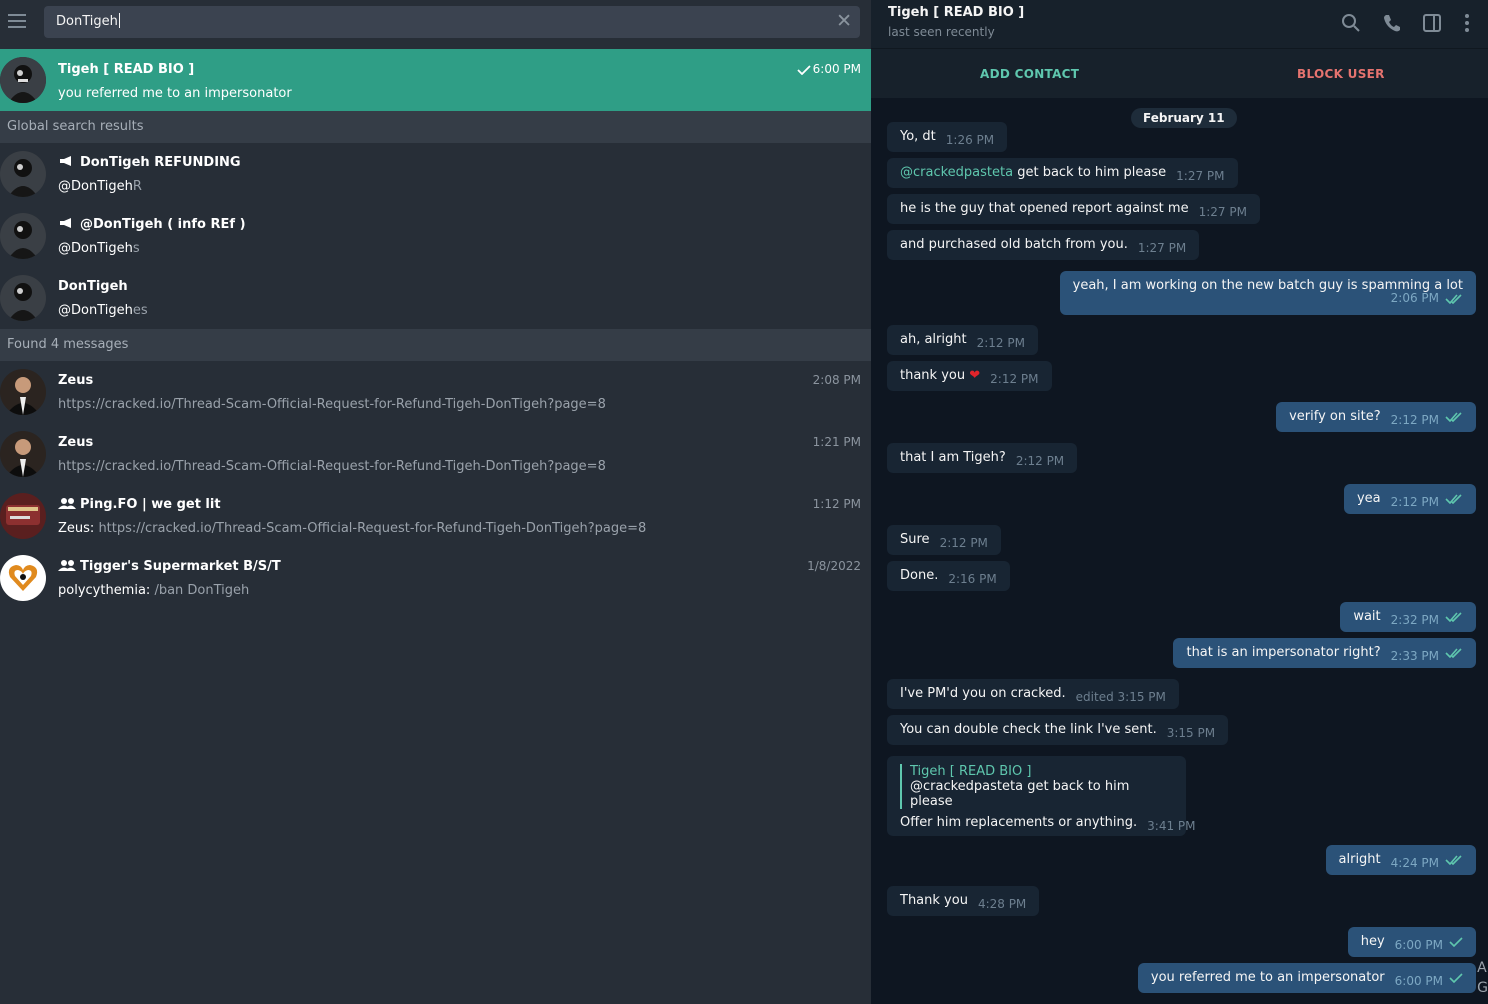  Describe the element at coordinates (1043, 245) in the screenshot. I see `message-in: and purchased old batch from you. 1:27 PM` at that location.